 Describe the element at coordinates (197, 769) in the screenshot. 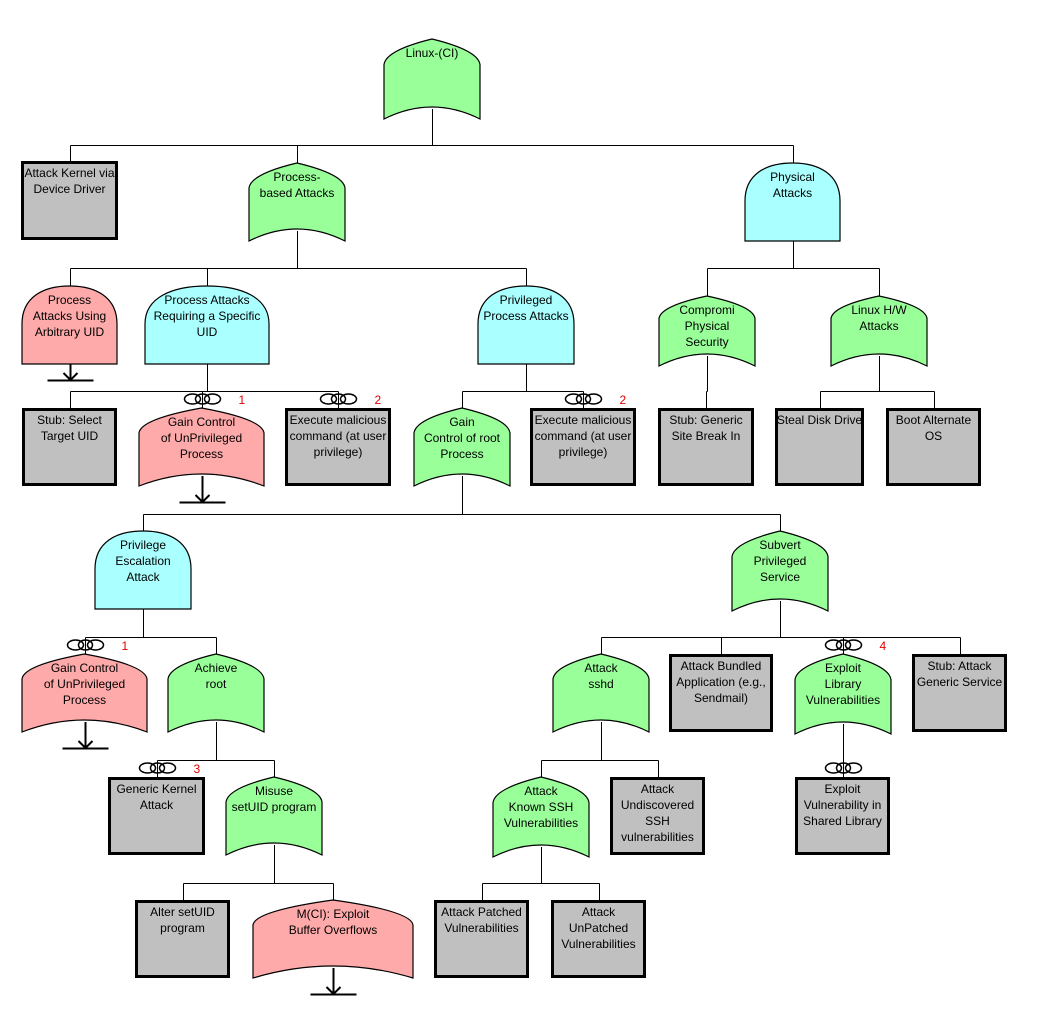

I see `reference-number: 3` at that location.